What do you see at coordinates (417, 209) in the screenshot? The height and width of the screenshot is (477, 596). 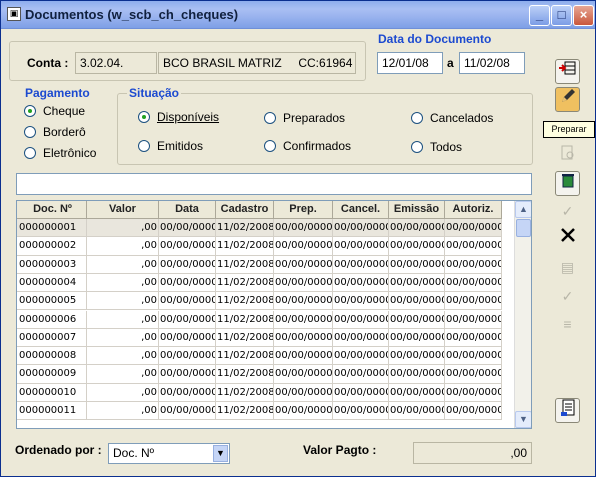 I see `col-header-emissao: Emissão` at bounding box center [417, 209].